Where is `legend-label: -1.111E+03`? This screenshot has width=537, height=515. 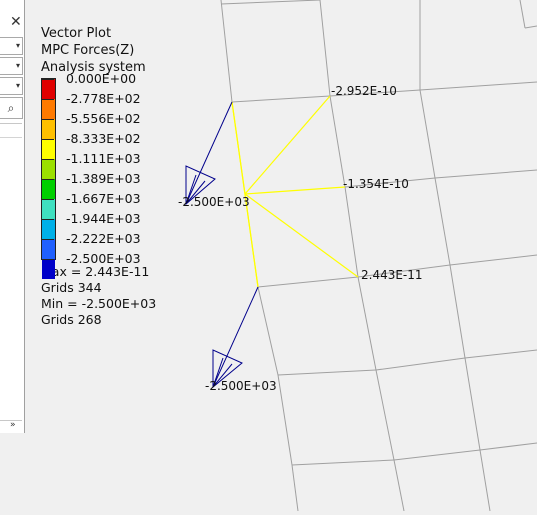 legend-label: -1.111E+03 is located at coordinates (103, 158).